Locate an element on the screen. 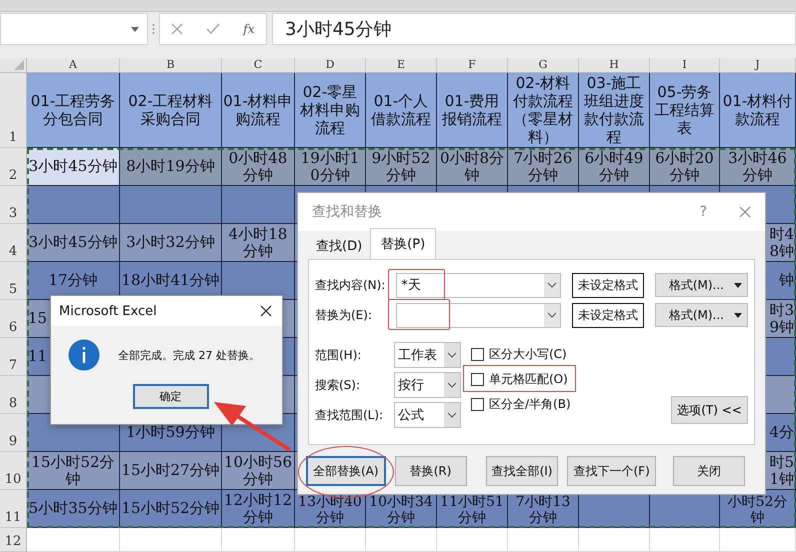 Image resolution: width=796 pixels, height=552 pixels. column-header: H is located at coordinates (614, 65).